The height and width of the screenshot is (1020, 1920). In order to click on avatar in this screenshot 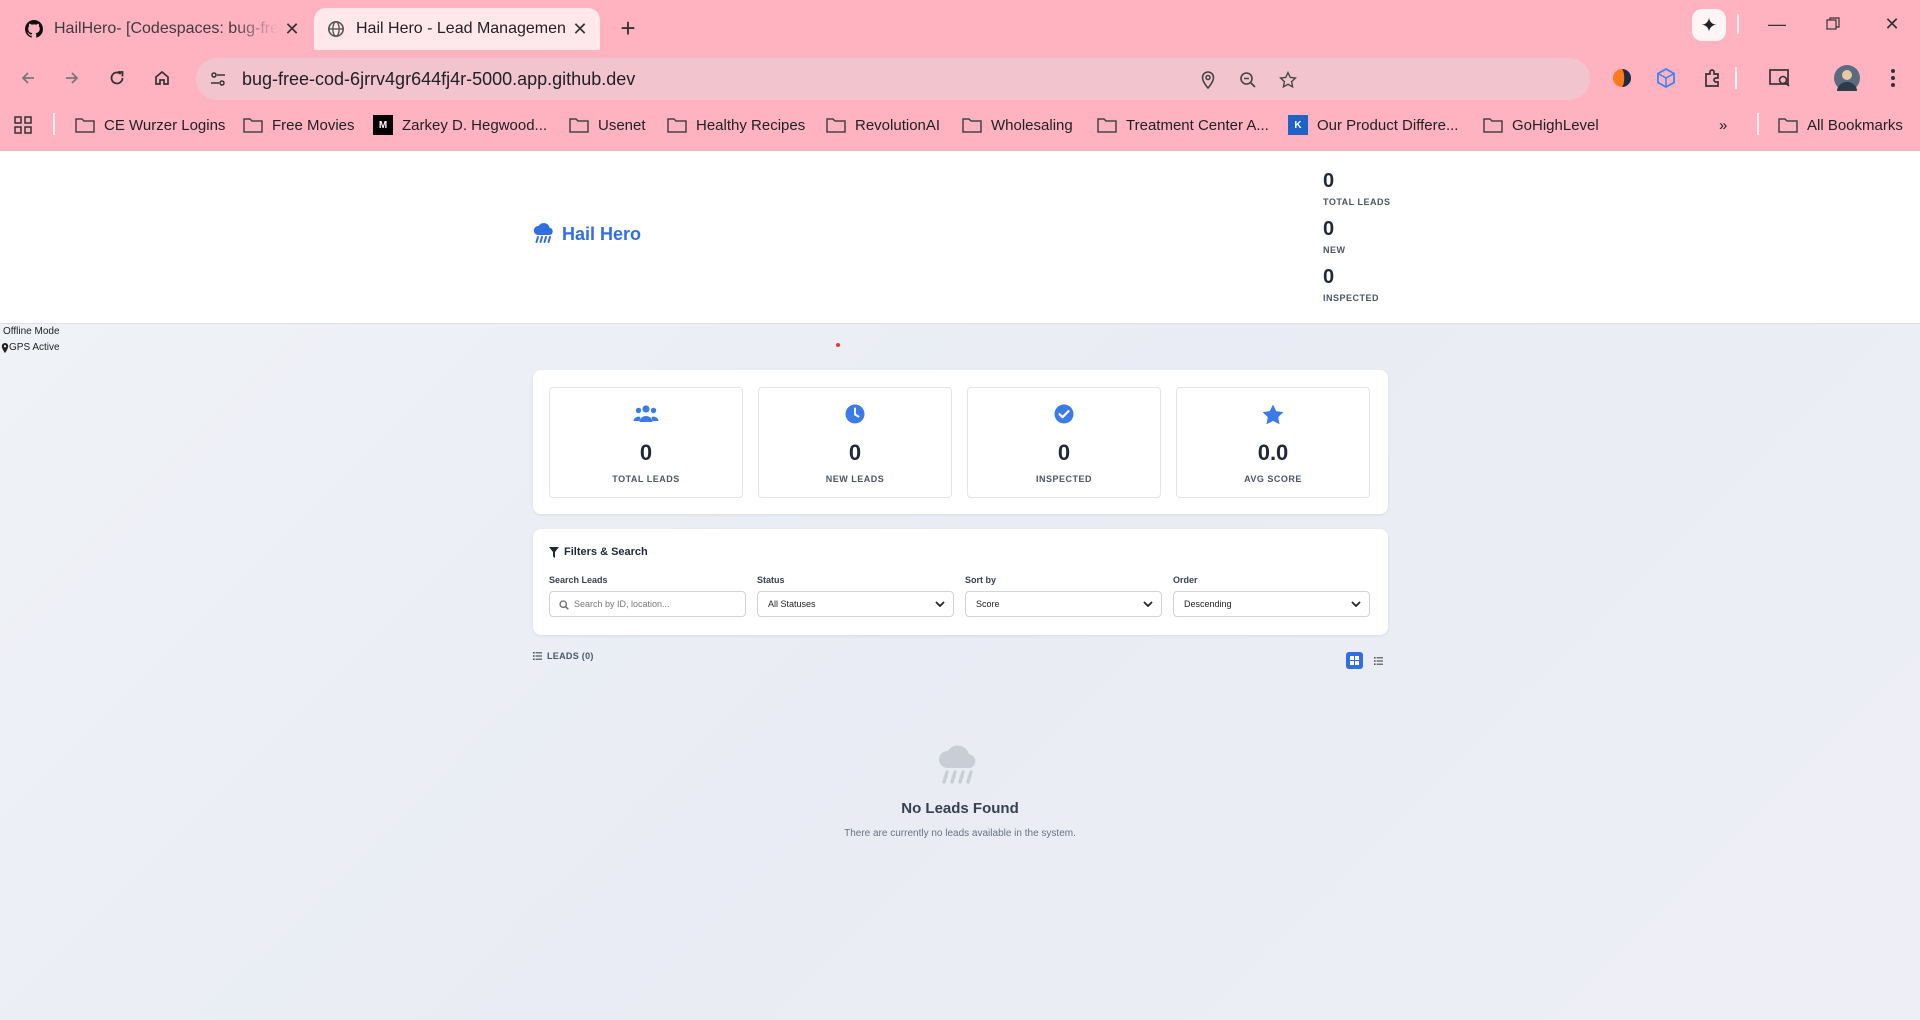, I will do `click(1847, 78)`.